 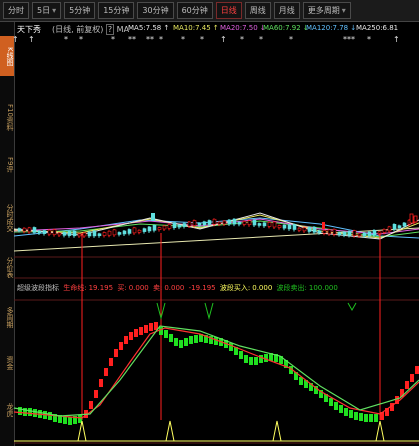 I want to click on buy-label: 买:, so click(x=122, y=288).